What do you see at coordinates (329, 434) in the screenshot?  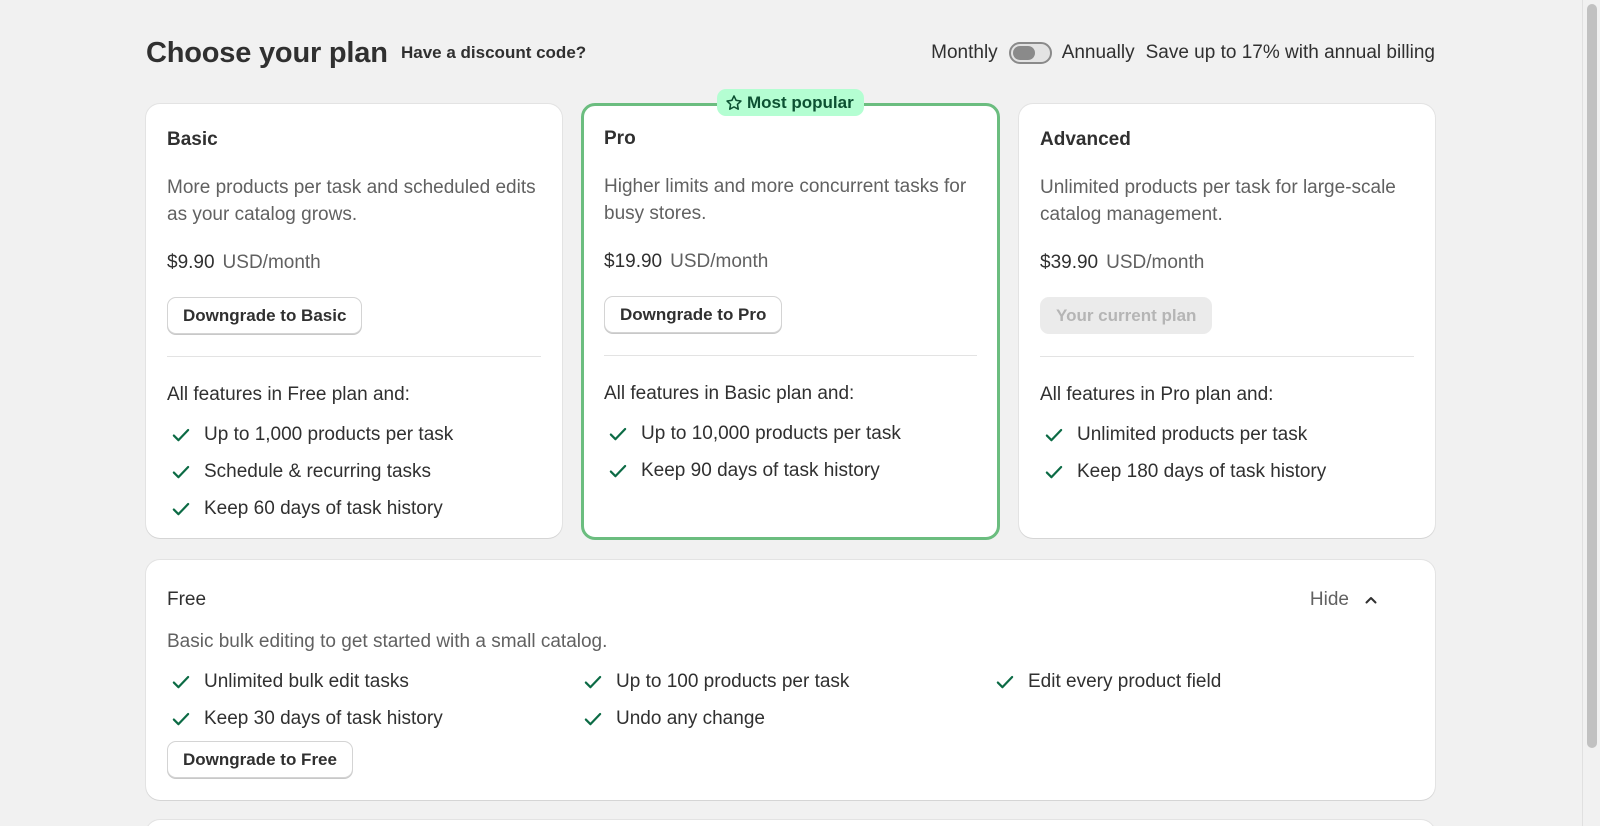 I see `feature-text: Up to 1,000 products per task` at bounding box center [329, 434].